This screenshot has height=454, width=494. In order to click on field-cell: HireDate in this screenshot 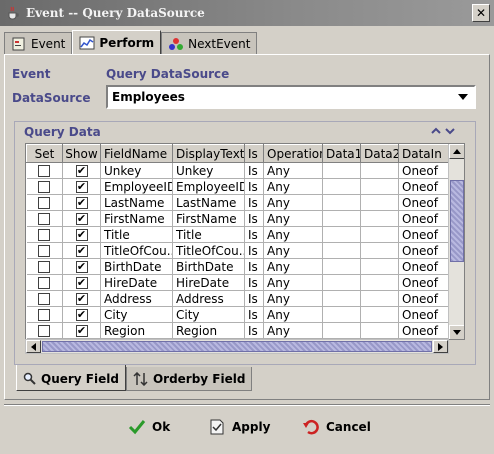, I will do `click(136, 282)`.